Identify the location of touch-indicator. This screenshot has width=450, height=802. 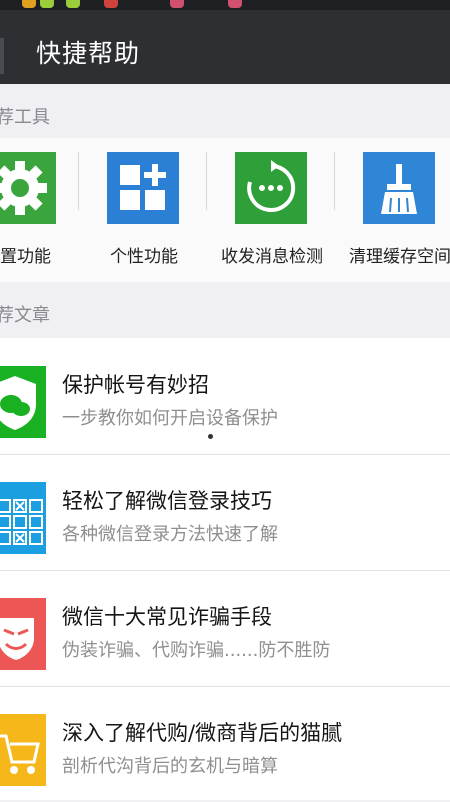
(210, 436).